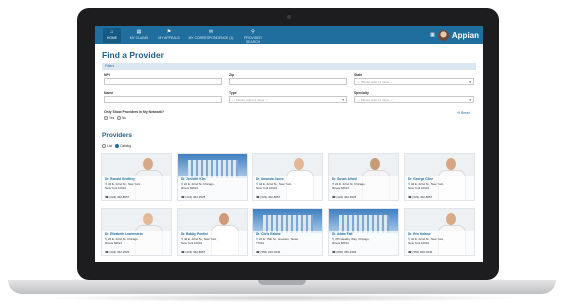 Image resolution: width=564 pixels, height=308 pixels. Describe the element at coordinates (420, 179) in the screenshot. I see `provider-name: Dr. George Cline` at that location.